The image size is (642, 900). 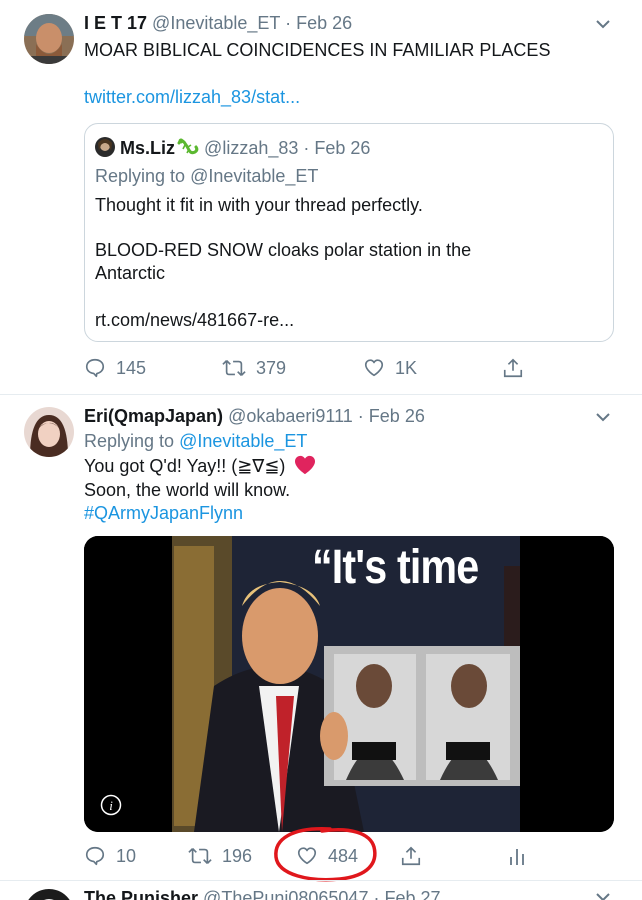 I want to click on analytics-icon, so click(x=517, y=856).